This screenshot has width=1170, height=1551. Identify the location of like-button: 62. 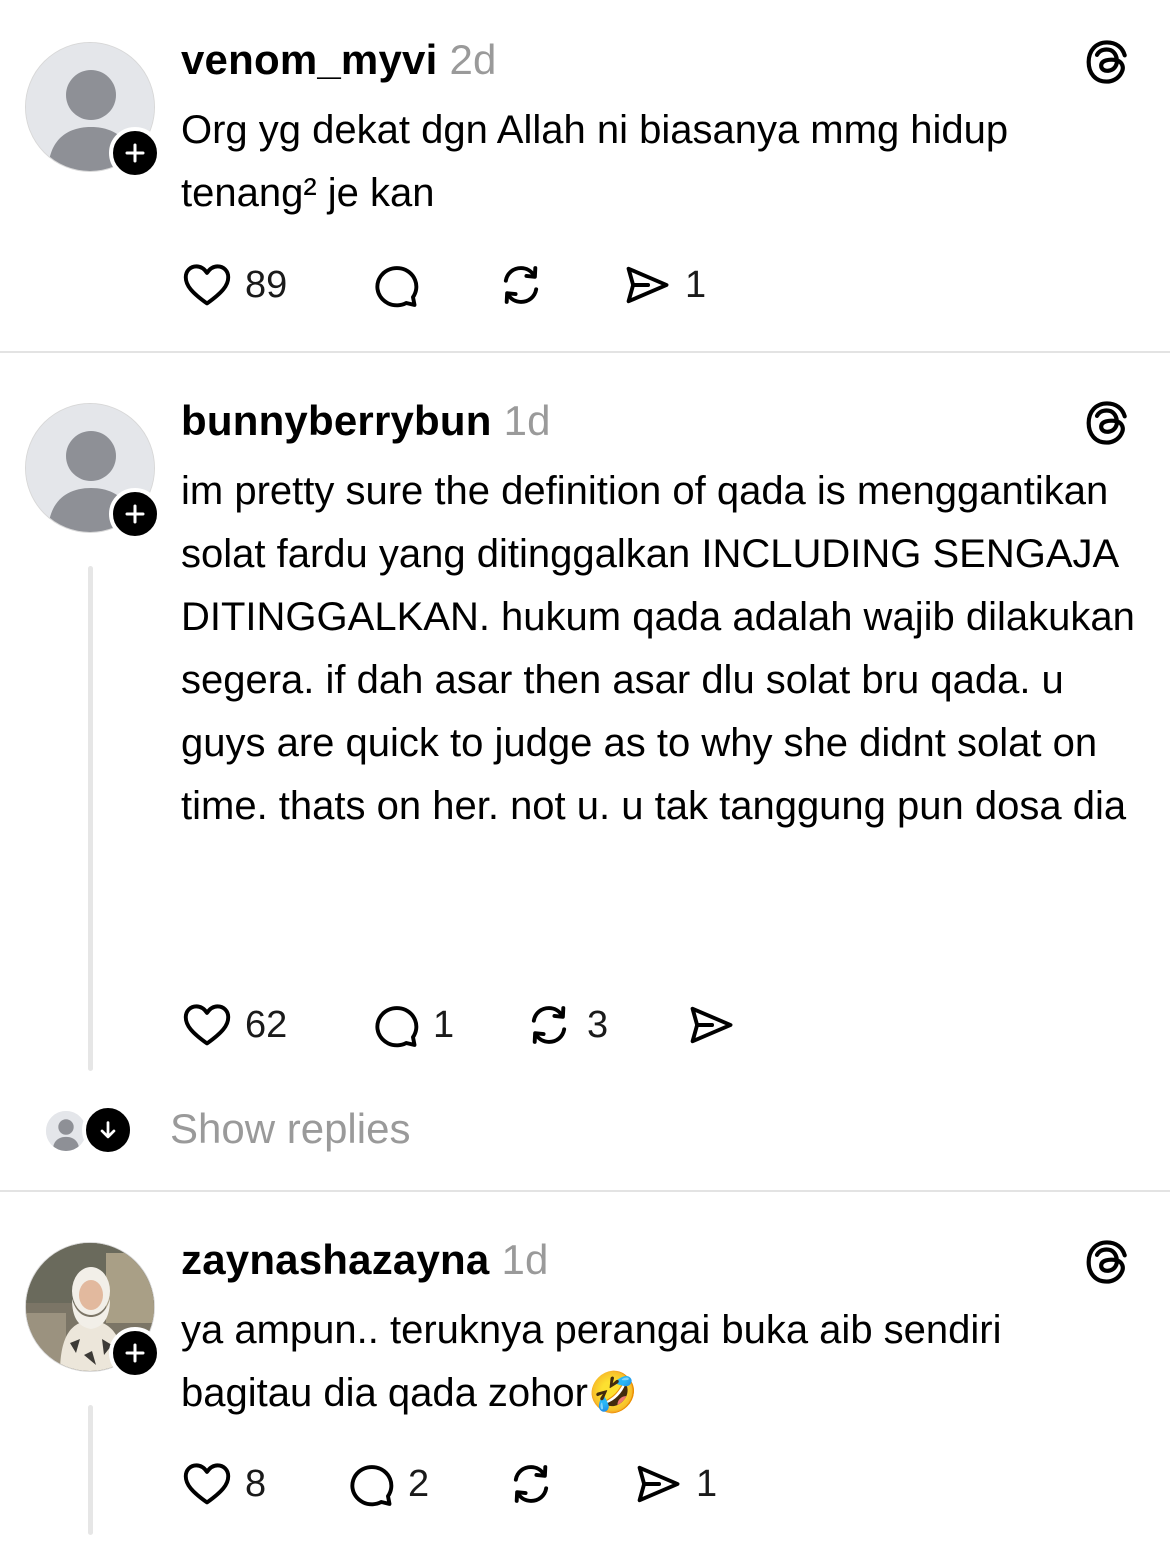
(234, 1025).